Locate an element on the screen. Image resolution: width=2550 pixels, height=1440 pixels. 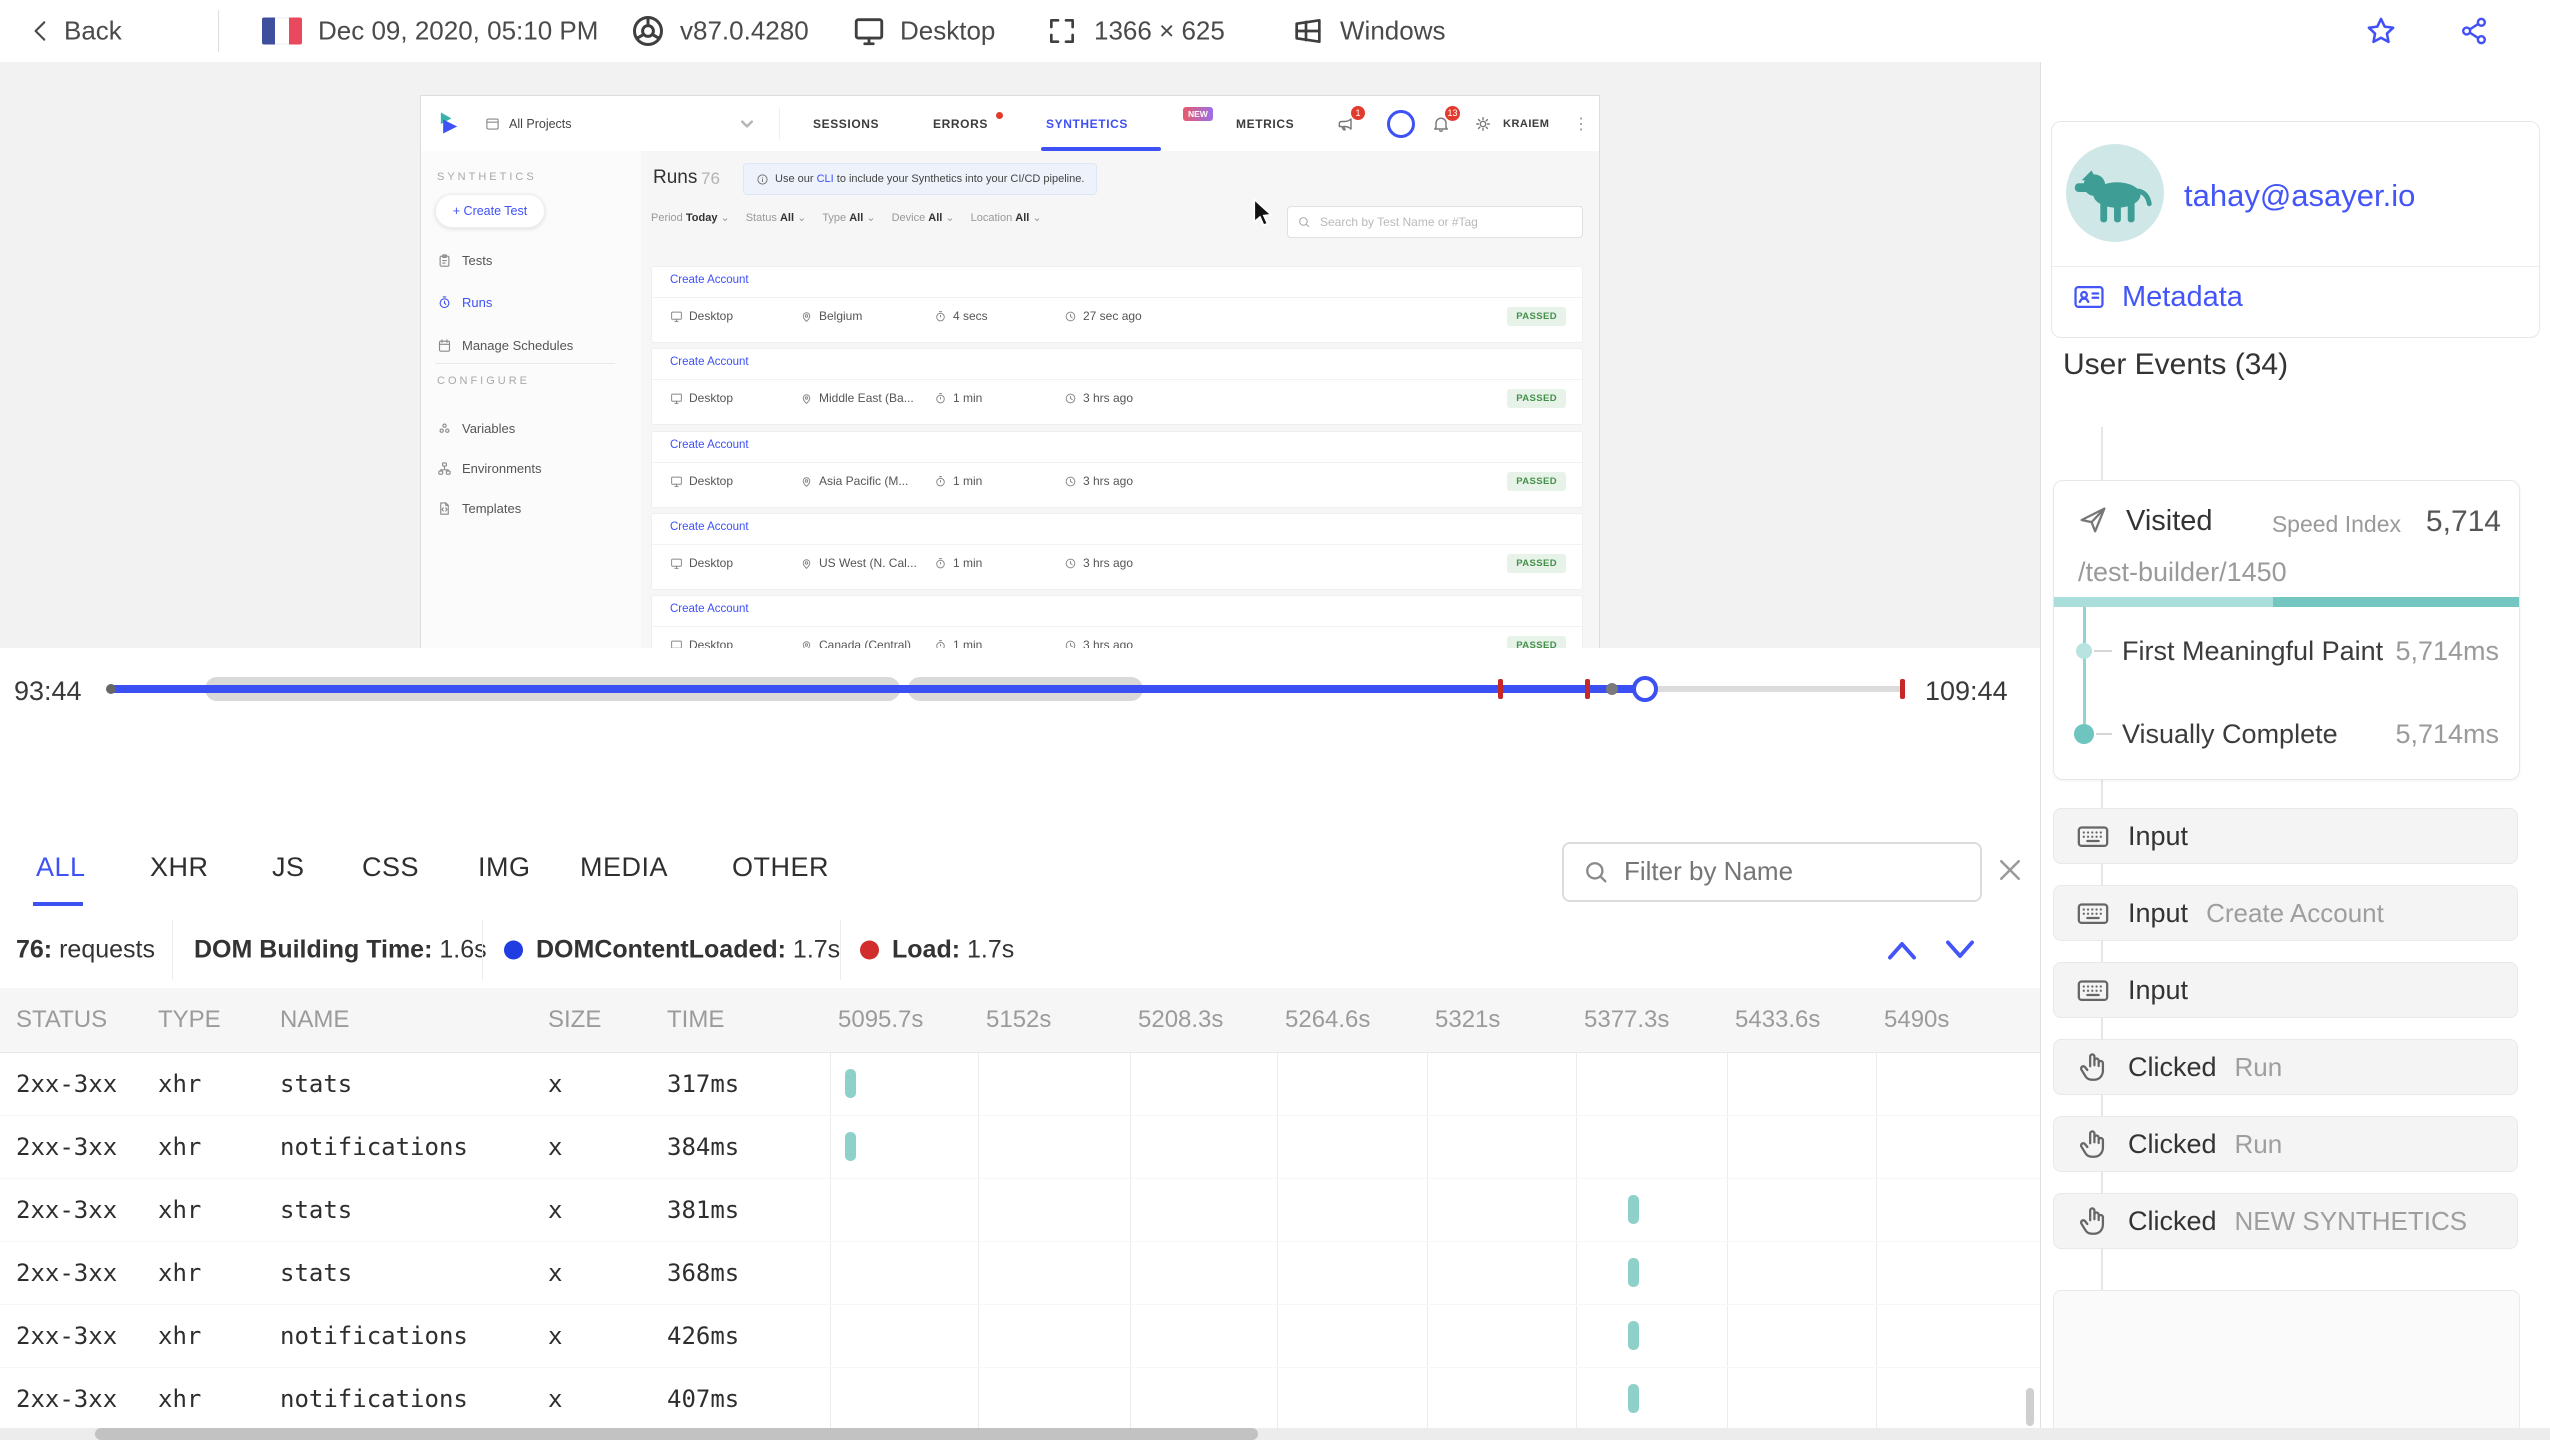
time-col: 5095.7s is located at coordinates (881, 1019).